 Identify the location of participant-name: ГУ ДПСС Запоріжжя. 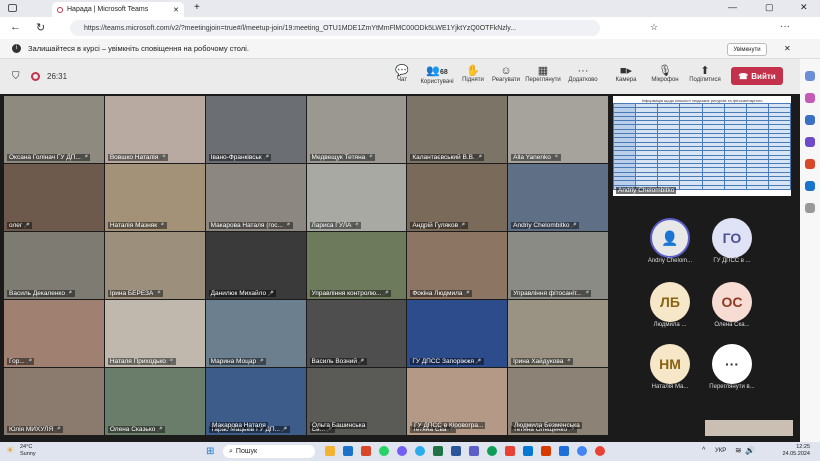
(447, 361).